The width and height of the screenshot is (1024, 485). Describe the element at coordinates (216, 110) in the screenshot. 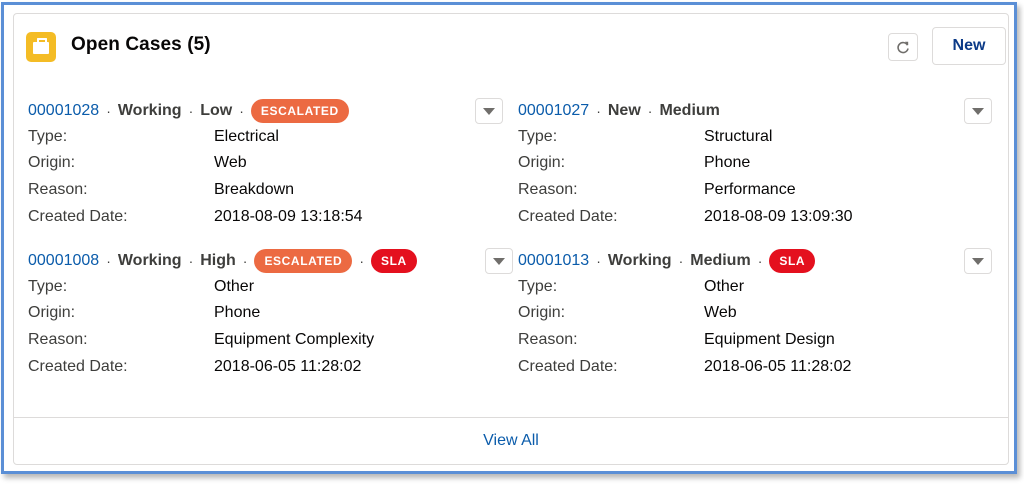

I see `case-priority: Low` at that location.